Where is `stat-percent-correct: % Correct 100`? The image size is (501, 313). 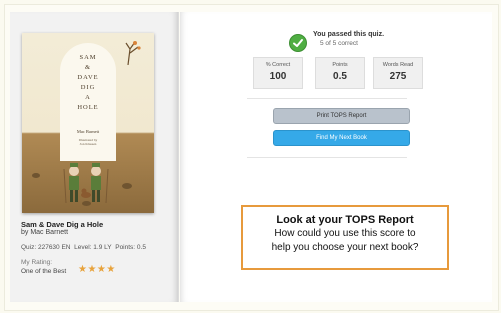
stat-percent-correct: % Correct 100 is located at coordinates (278, 73).